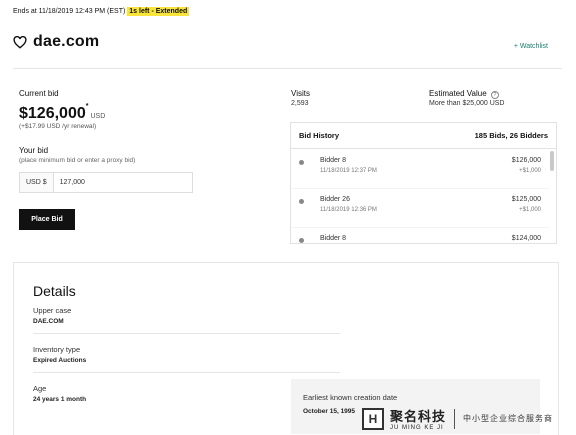 The image size is (576, 435). I want to click on brand-logo-icon: H, so click(373, 418).